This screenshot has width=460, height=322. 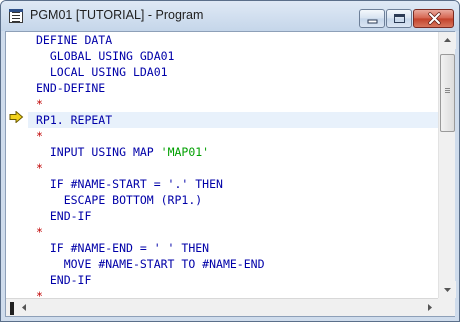 I want to click on code-line: ESCAPE BOTTOM (RP1.), so click(x=233, y=200).